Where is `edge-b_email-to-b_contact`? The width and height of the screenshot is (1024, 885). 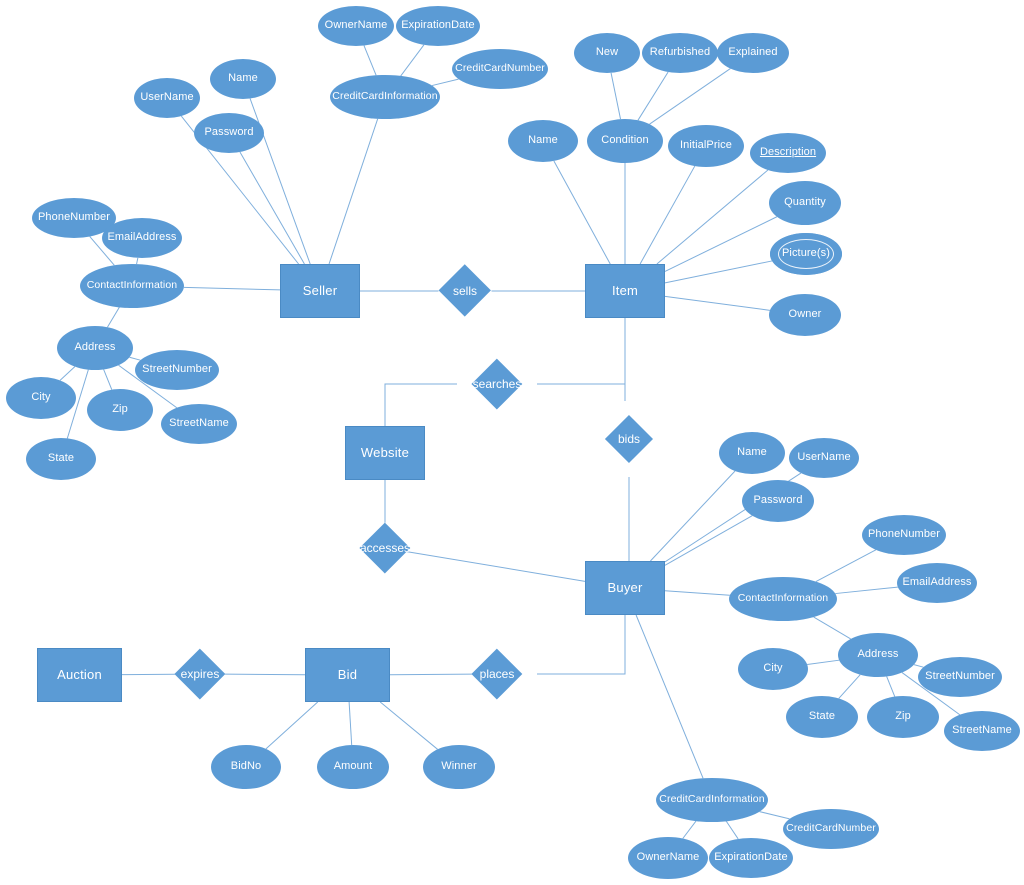 edge-b_email-to-b_contact is located at coordinates (866, 590).